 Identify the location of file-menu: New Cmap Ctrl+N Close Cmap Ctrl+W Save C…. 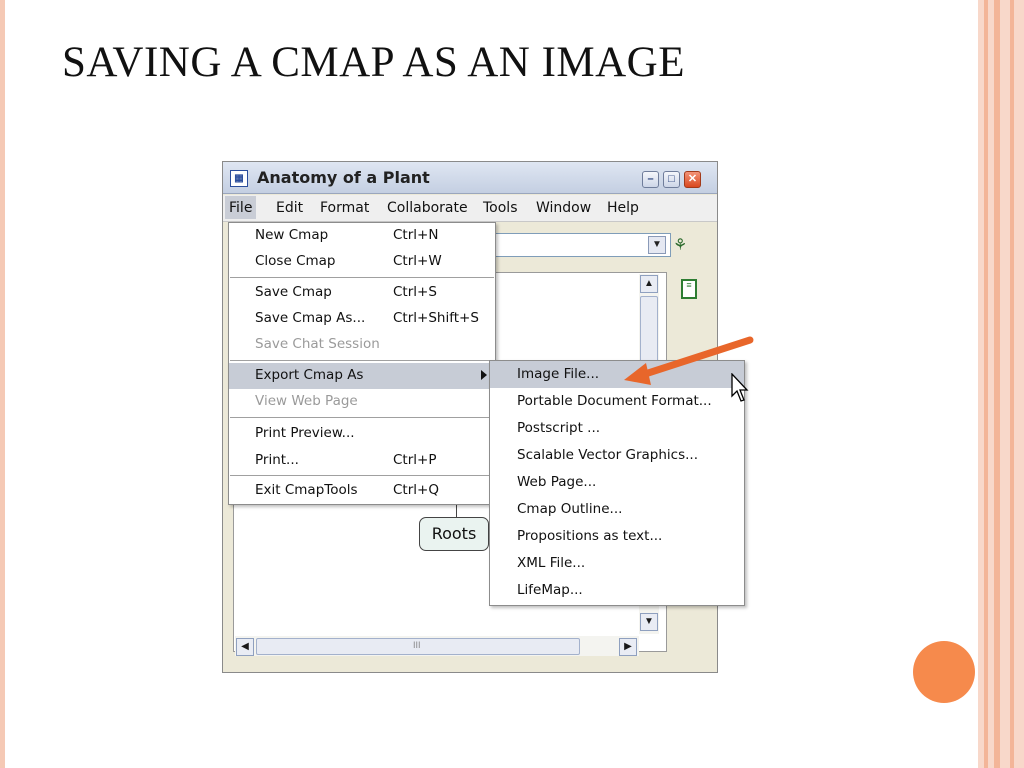
(362, 363).